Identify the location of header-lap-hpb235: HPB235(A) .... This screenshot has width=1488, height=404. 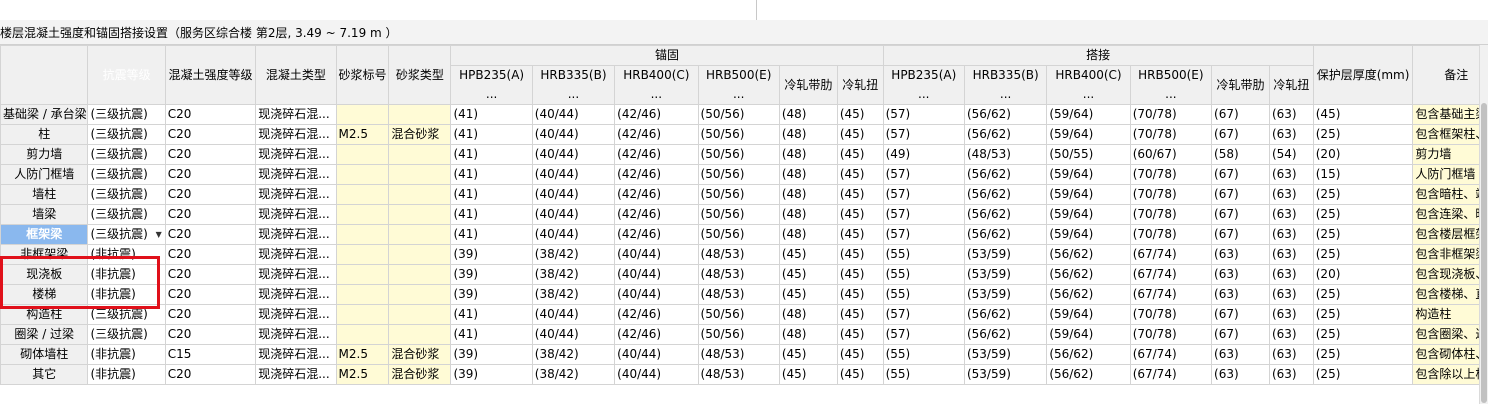
(923, 85).